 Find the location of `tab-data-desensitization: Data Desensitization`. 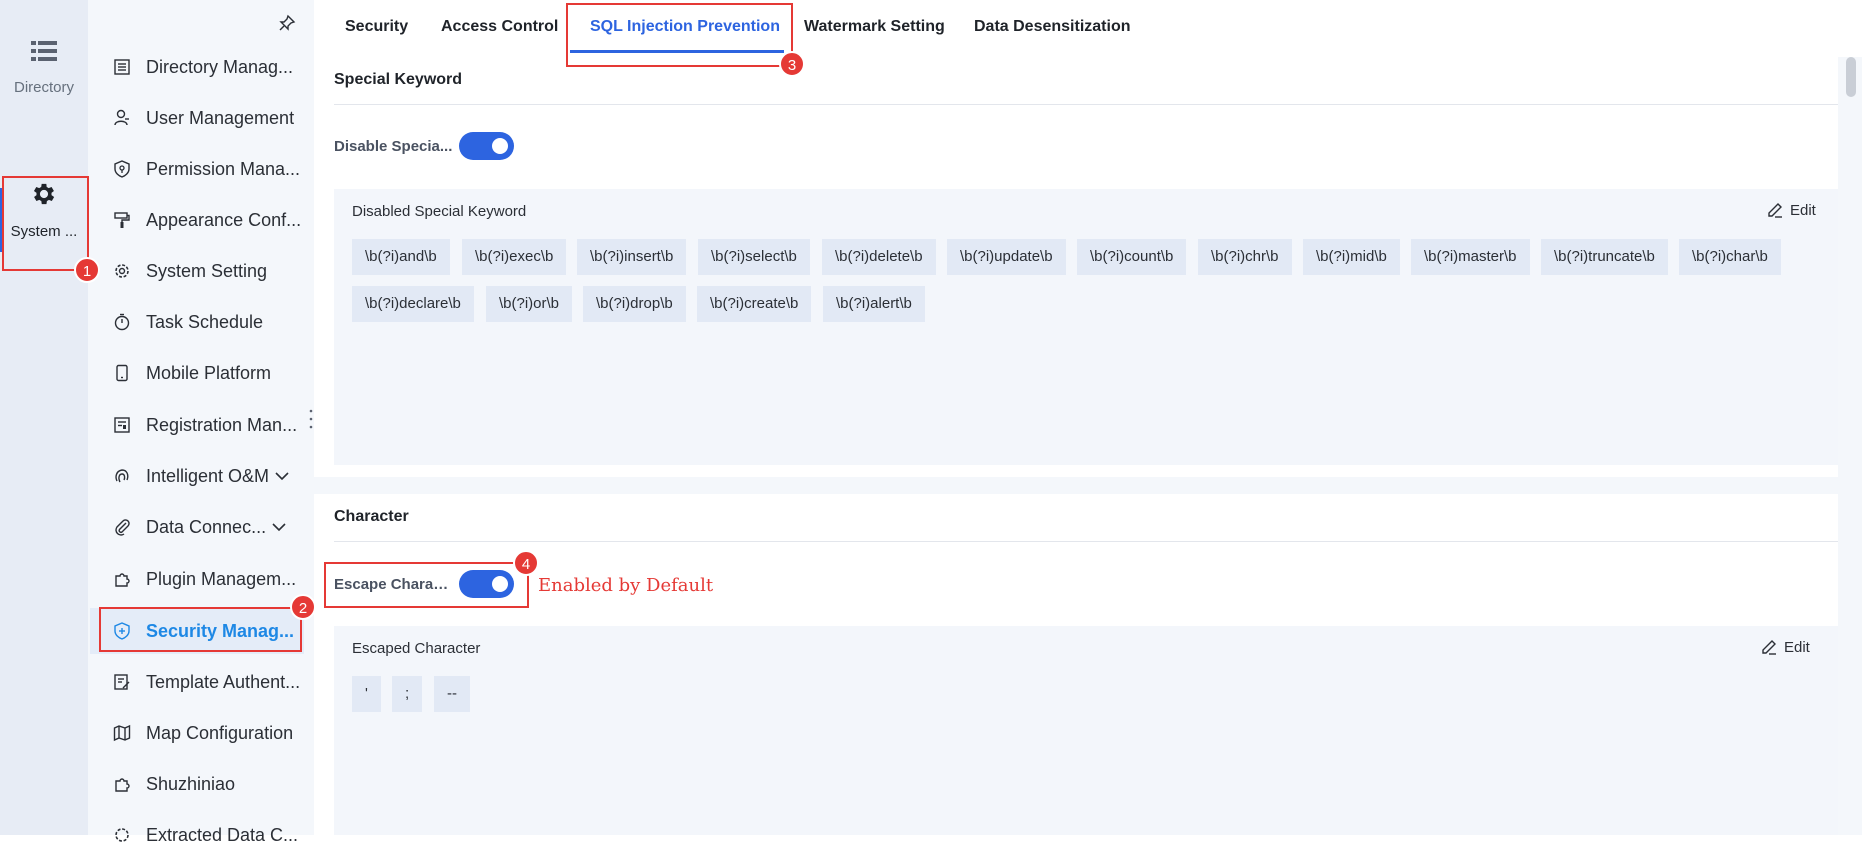

tab-data-desensitization: Data Desensitization is located at coordinates (1052, 27).